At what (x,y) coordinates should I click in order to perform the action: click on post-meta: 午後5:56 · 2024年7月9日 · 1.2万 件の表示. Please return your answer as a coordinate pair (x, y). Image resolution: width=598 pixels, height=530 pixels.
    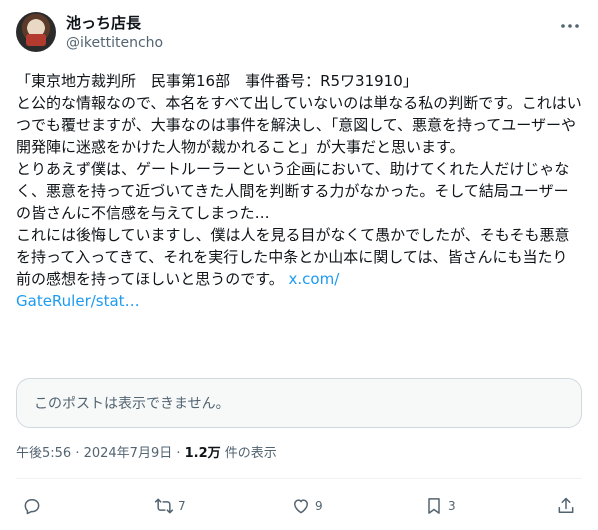
    Looking at the image, I should click on (146, 454).